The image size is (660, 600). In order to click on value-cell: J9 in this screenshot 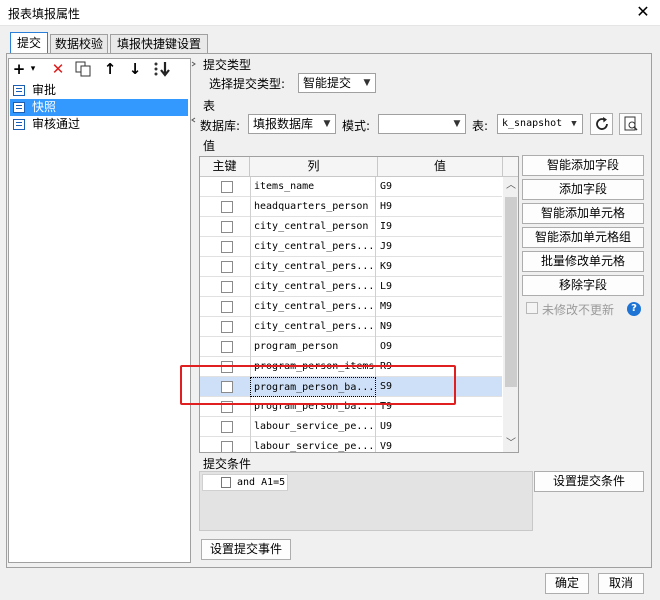, I will do `click(440, 247)`.